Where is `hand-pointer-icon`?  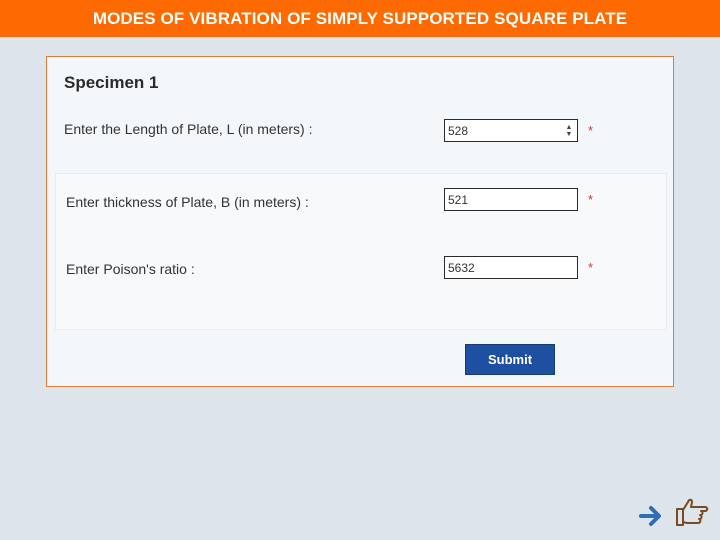 hand-pointer-icon is located at coordinates (692, 512).